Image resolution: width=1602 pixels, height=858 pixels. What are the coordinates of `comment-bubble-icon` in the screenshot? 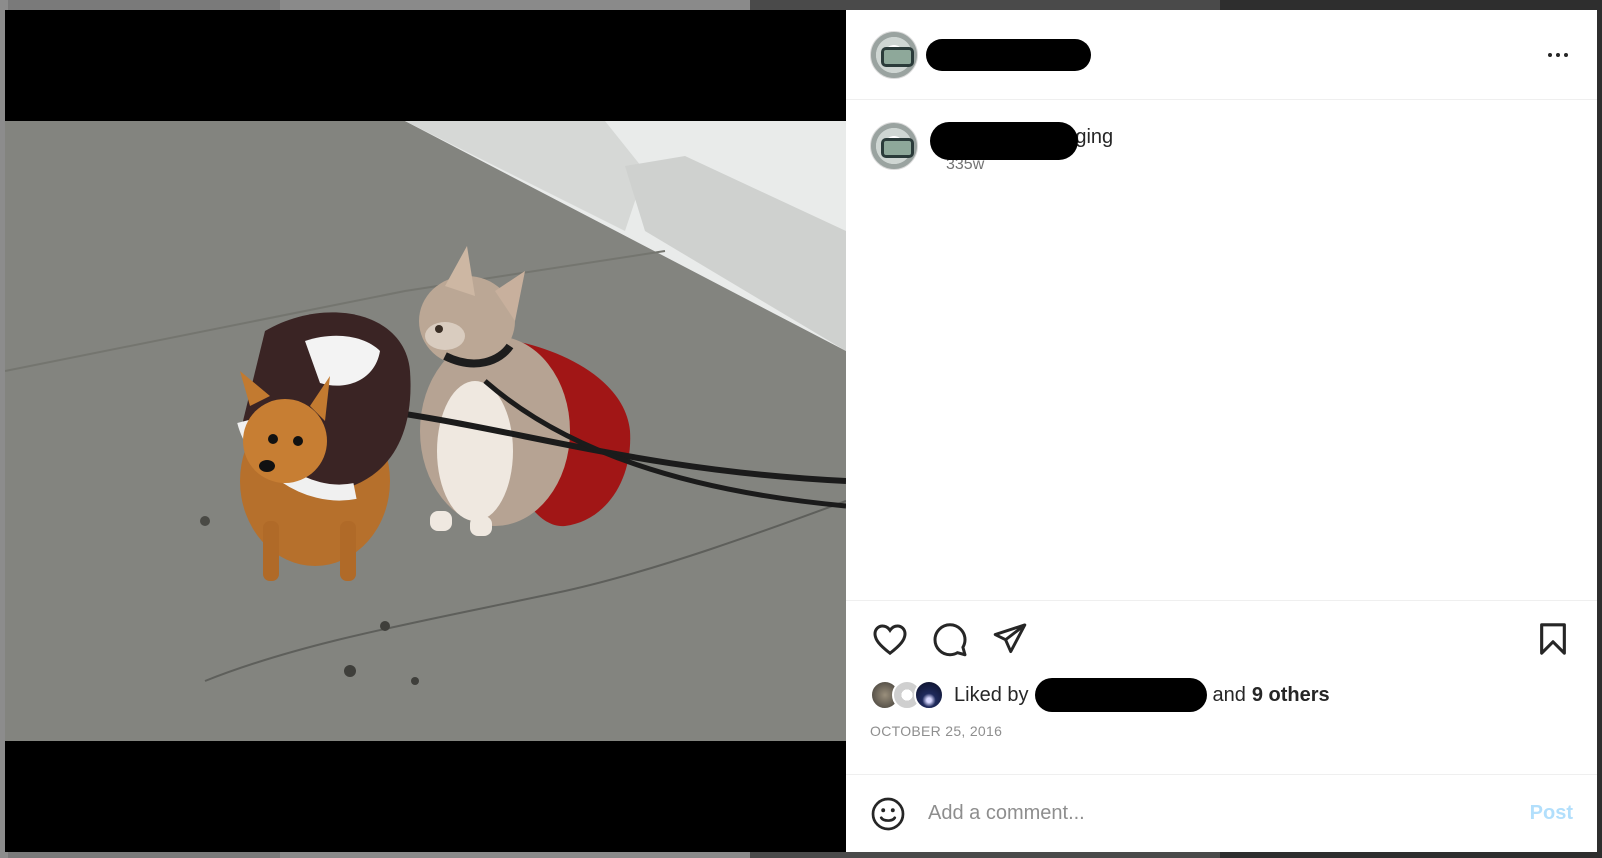 It's located at (950, 640).